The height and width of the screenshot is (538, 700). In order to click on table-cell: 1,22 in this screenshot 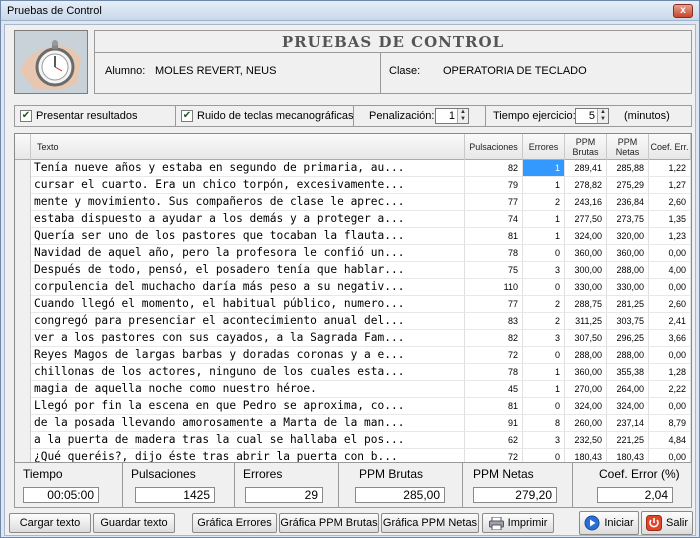, I will do `click(670, 168)`.